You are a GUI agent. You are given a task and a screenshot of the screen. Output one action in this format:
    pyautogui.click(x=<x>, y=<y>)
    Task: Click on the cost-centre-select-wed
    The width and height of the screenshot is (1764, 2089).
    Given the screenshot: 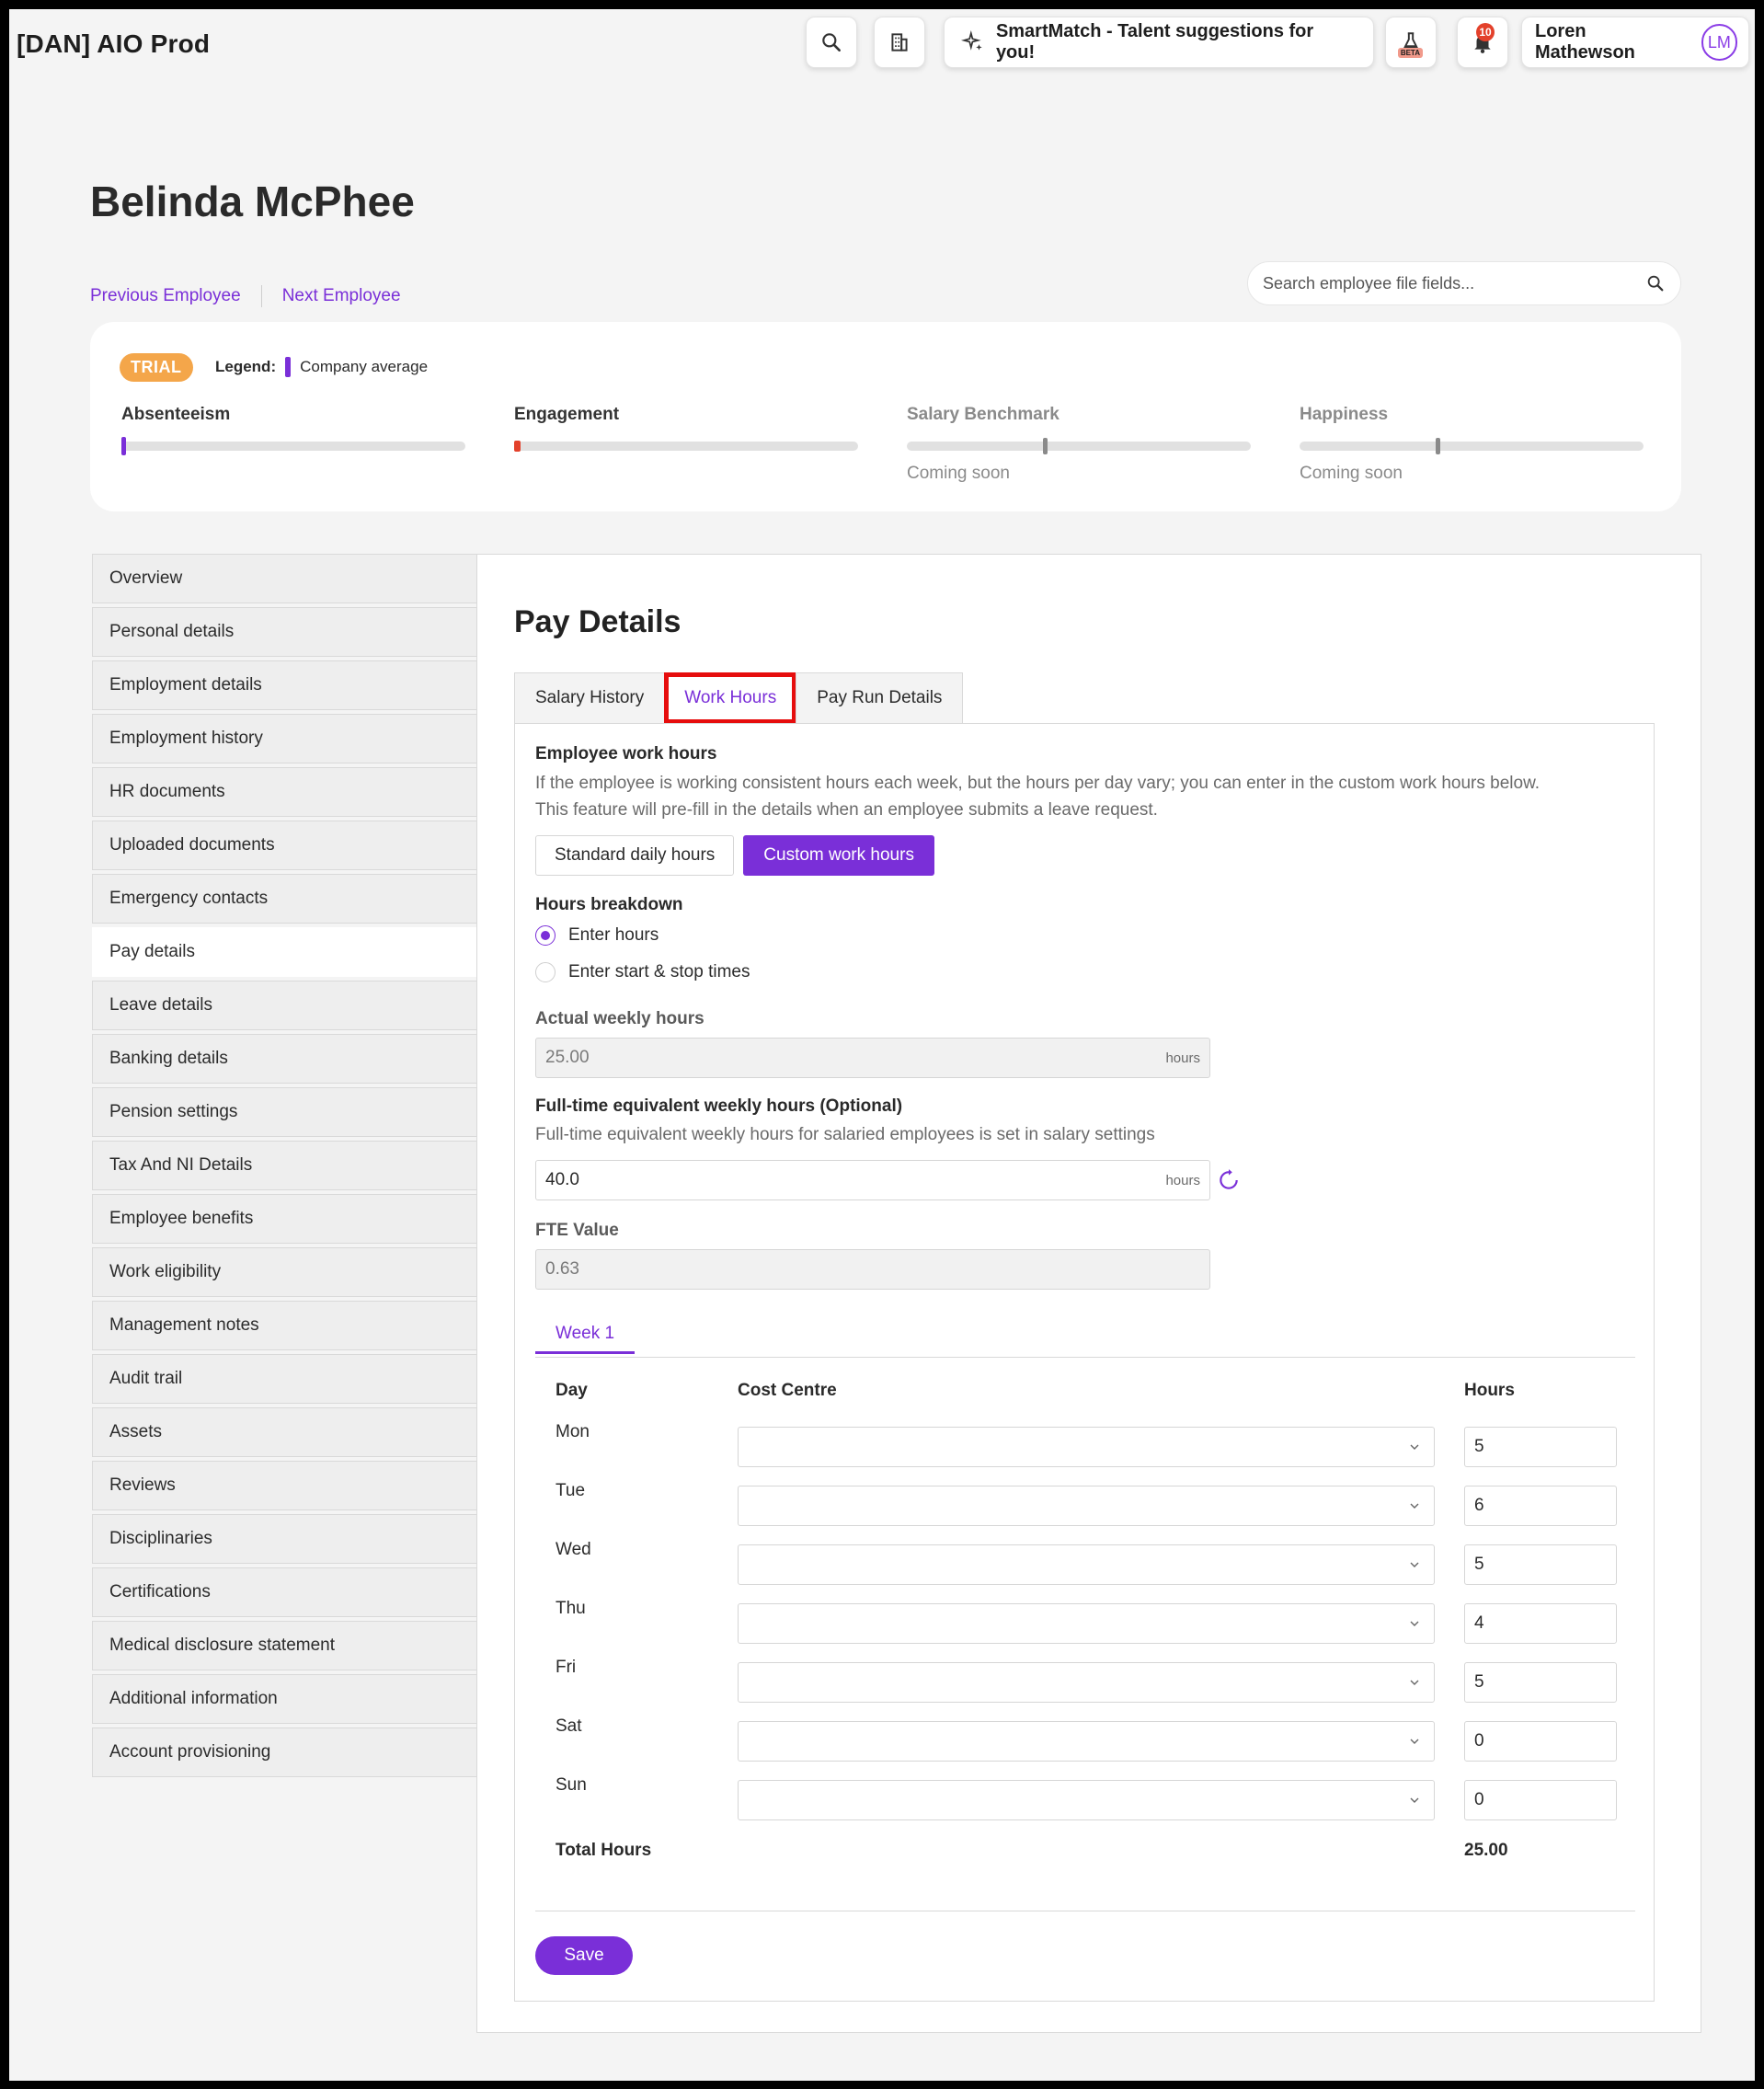 What is the action you would take?
    pyautogui.click(x=1086, y=1564)
    